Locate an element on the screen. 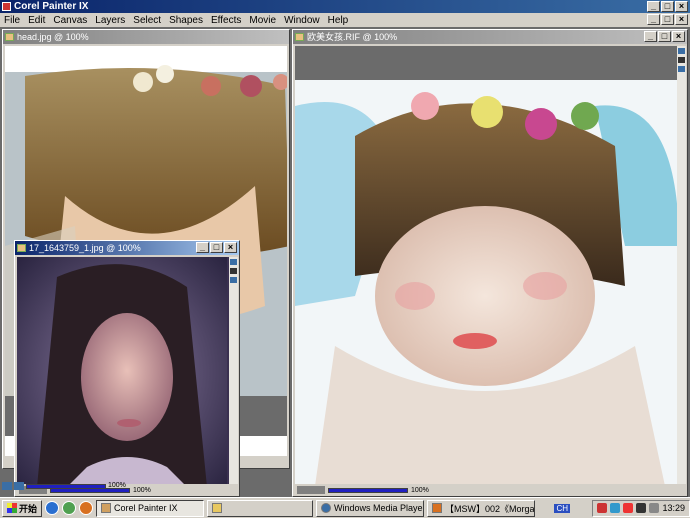 This screenshot has height=518, width=690. document-title-bar: 欧美女孩.RIF @ 100% _ □ × is located at coordinates (490, 37).